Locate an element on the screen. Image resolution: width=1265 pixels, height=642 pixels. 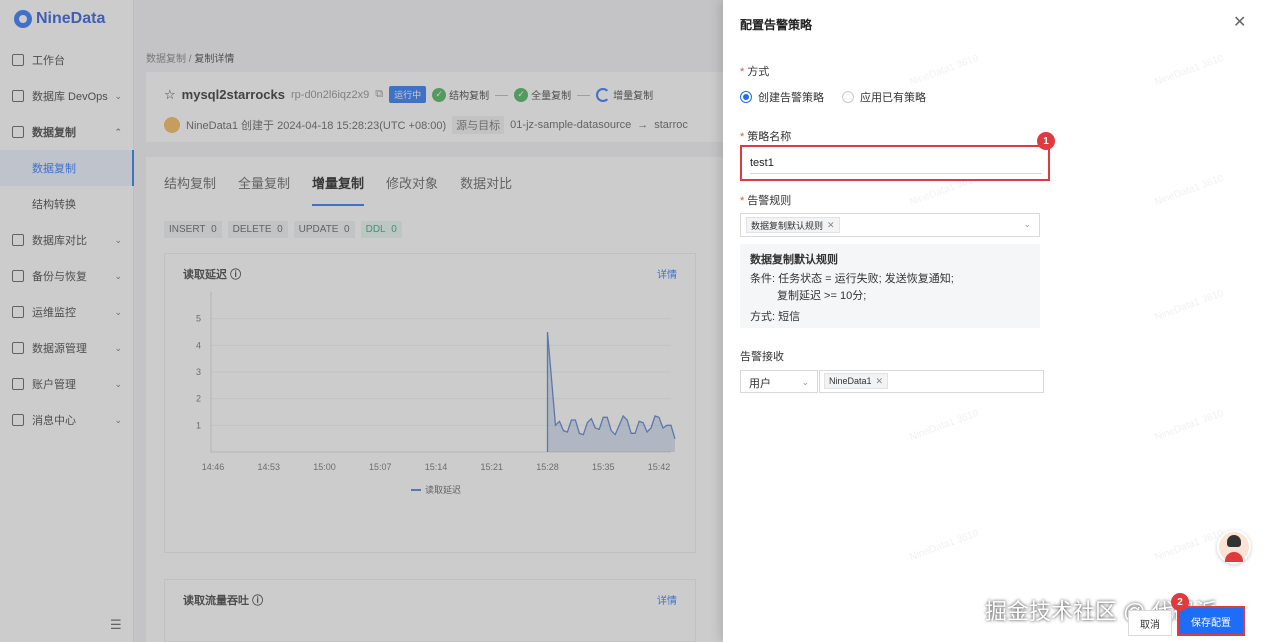
cancel-button: 取消 is located at coordinates (1150, 623).